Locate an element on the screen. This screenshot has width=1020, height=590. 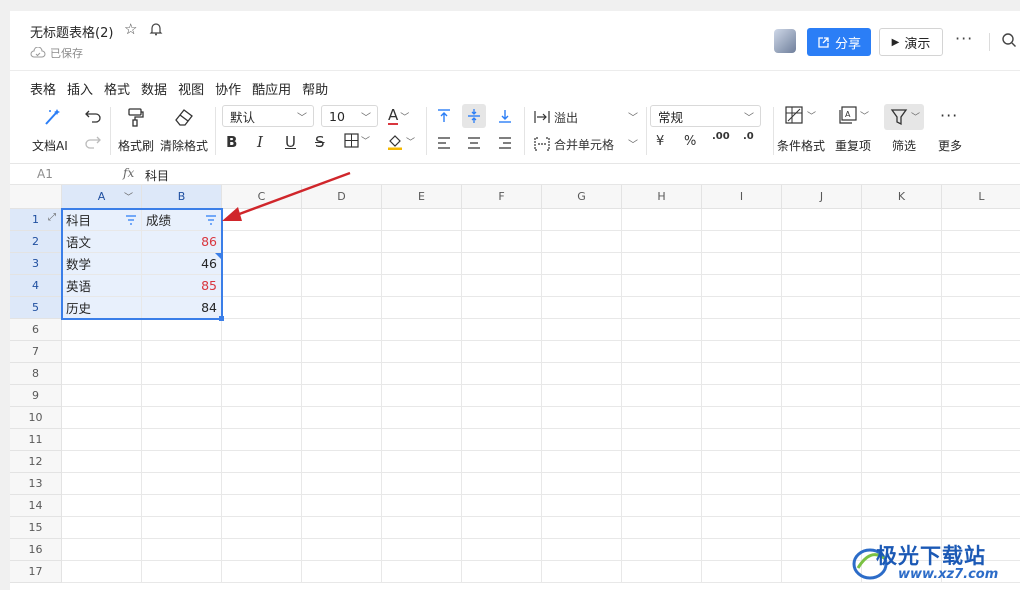
present-button: ▶ 演示 is located at coordinates (911, 42).